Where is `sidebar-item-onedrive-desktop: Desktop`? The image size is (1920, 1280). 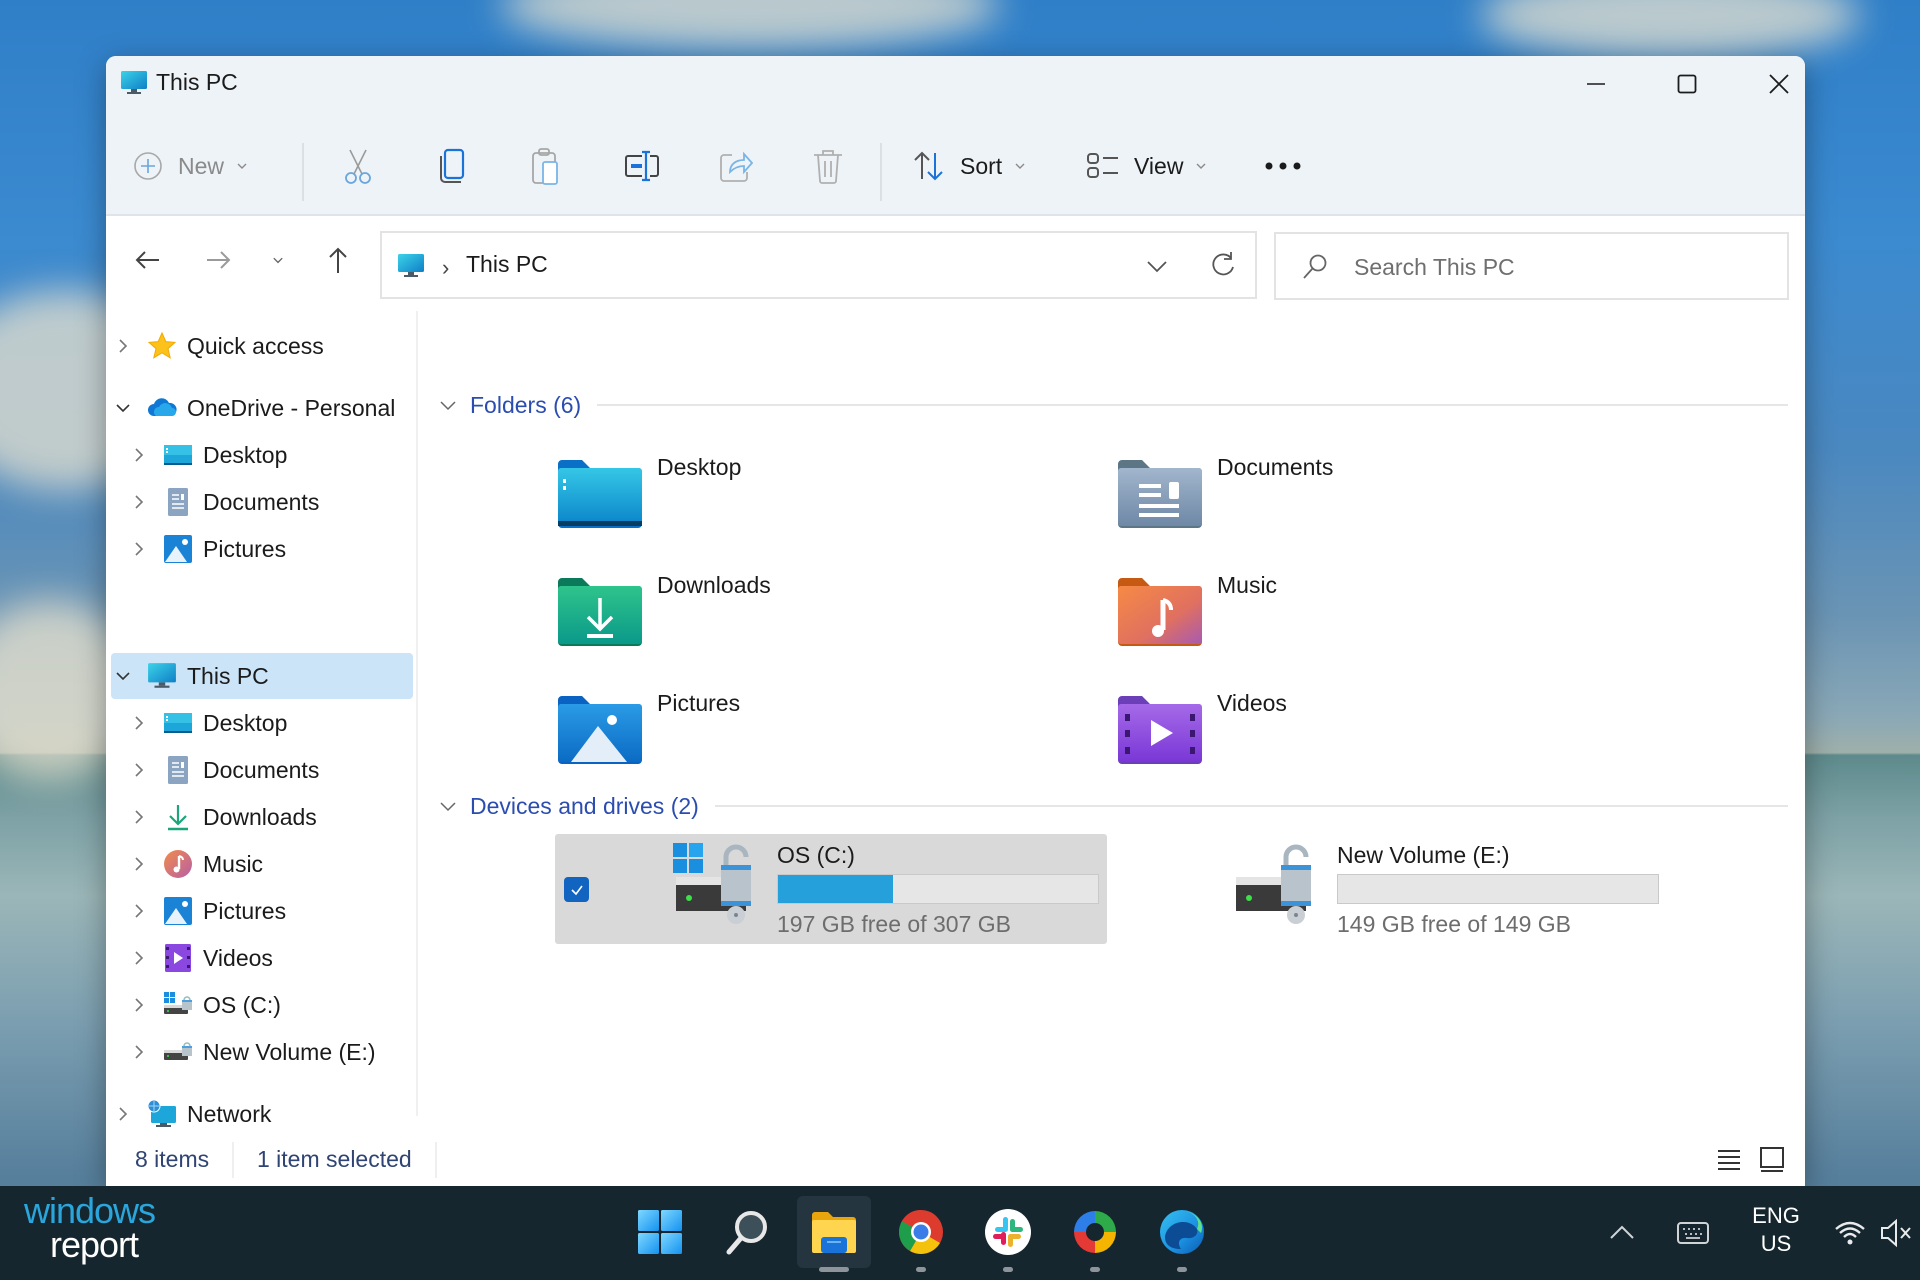
sidebar-item-onedrive-desktop: Desktop is located at coordinates (278, 455).